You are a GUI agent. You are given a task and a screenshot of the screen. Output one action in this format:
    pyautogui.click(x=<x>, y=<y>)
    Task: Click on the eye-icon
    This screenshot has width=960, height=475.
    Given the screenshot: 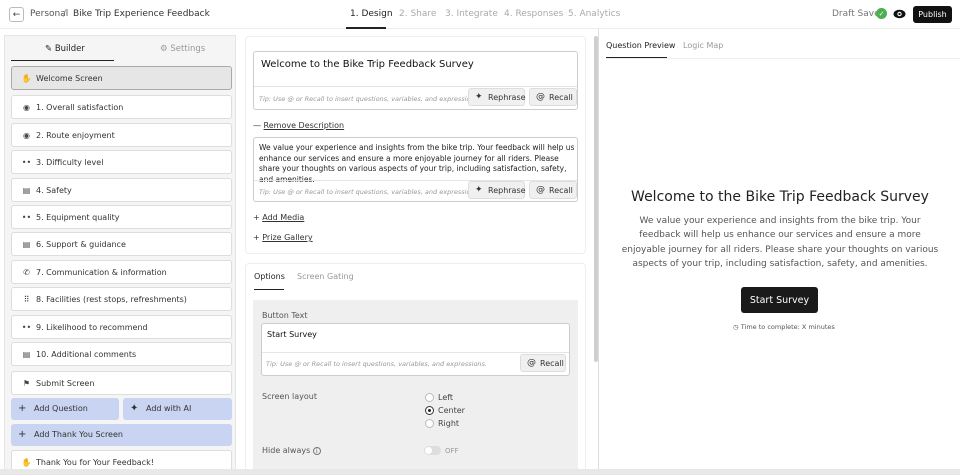 What is the action you would take?
    pyautogui.click(x=899, y=14)
    